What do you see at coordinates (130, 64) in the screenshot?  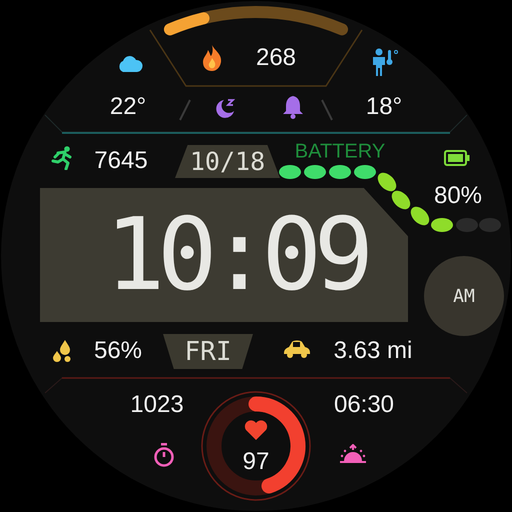 I see `cloud-icon` at bounding box center [130, 64].